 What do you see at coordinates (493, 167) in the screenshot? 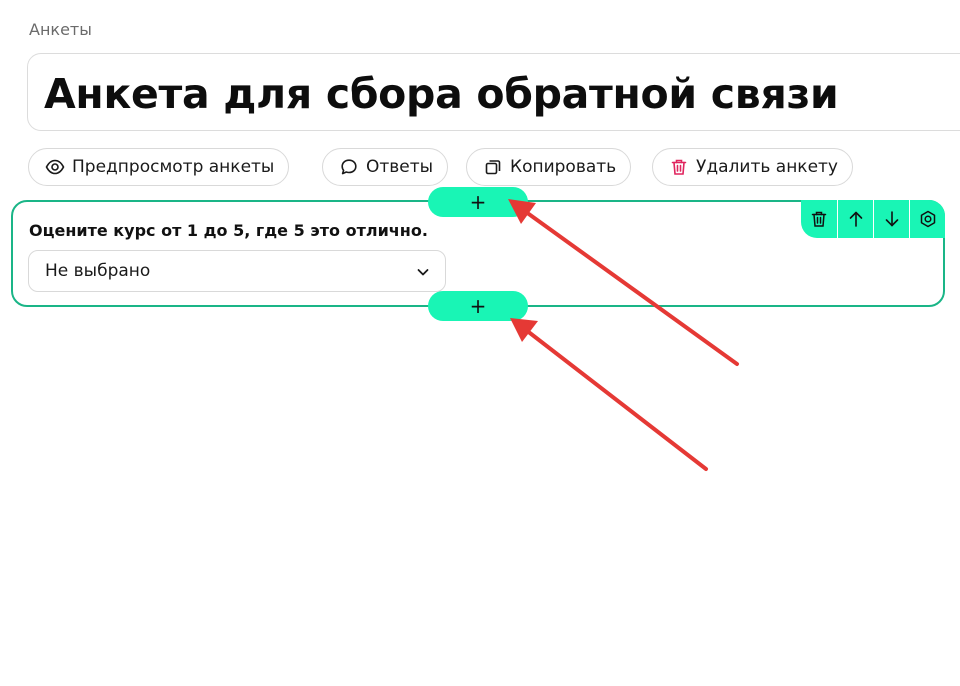
I see `copy-icon` at bounding box center [493, 167].